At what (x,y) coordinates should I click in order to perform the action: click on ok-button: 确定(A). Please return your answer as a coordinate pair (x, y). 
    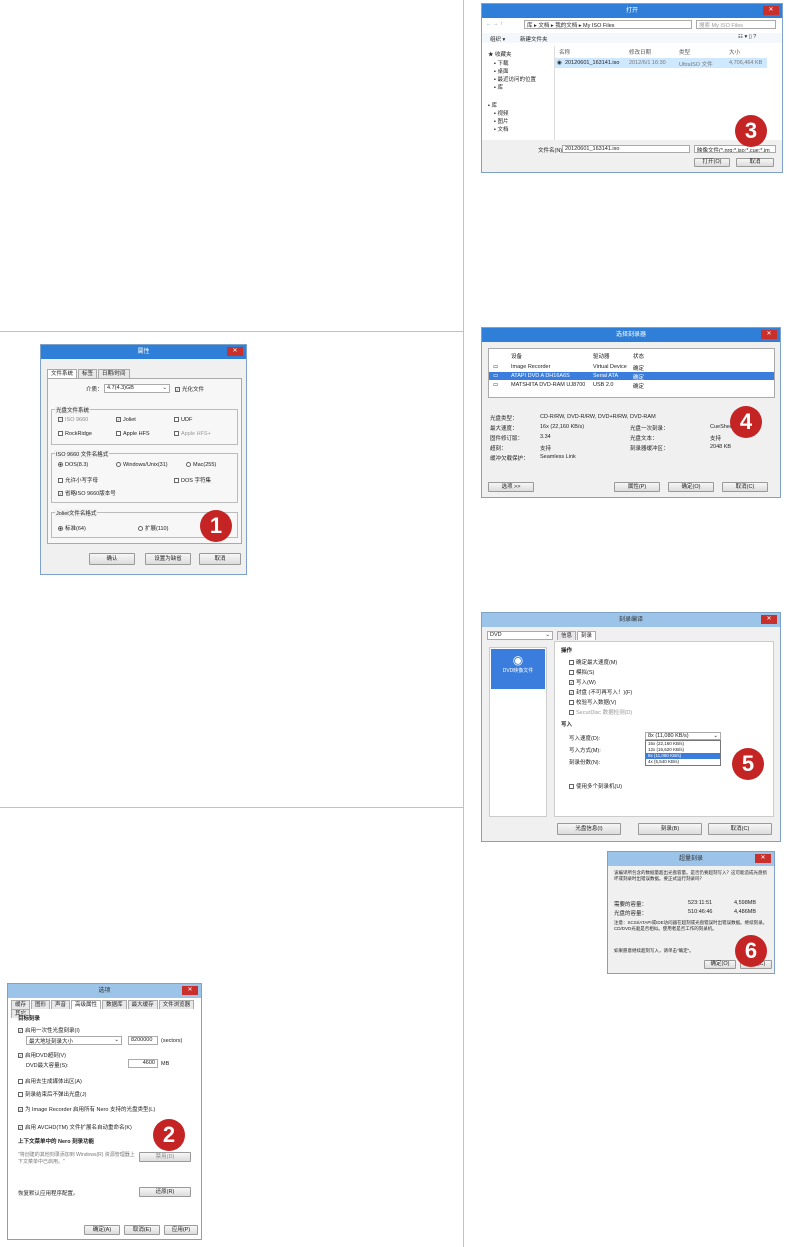
    Looking at the image, I should click on (102, 1230).